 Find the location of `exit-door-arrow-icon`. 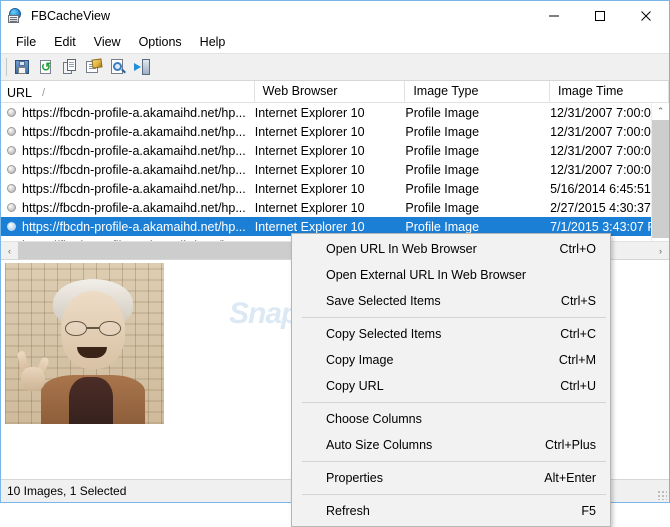

exit-door-arrow-icon is located at coordinates (142, 67).